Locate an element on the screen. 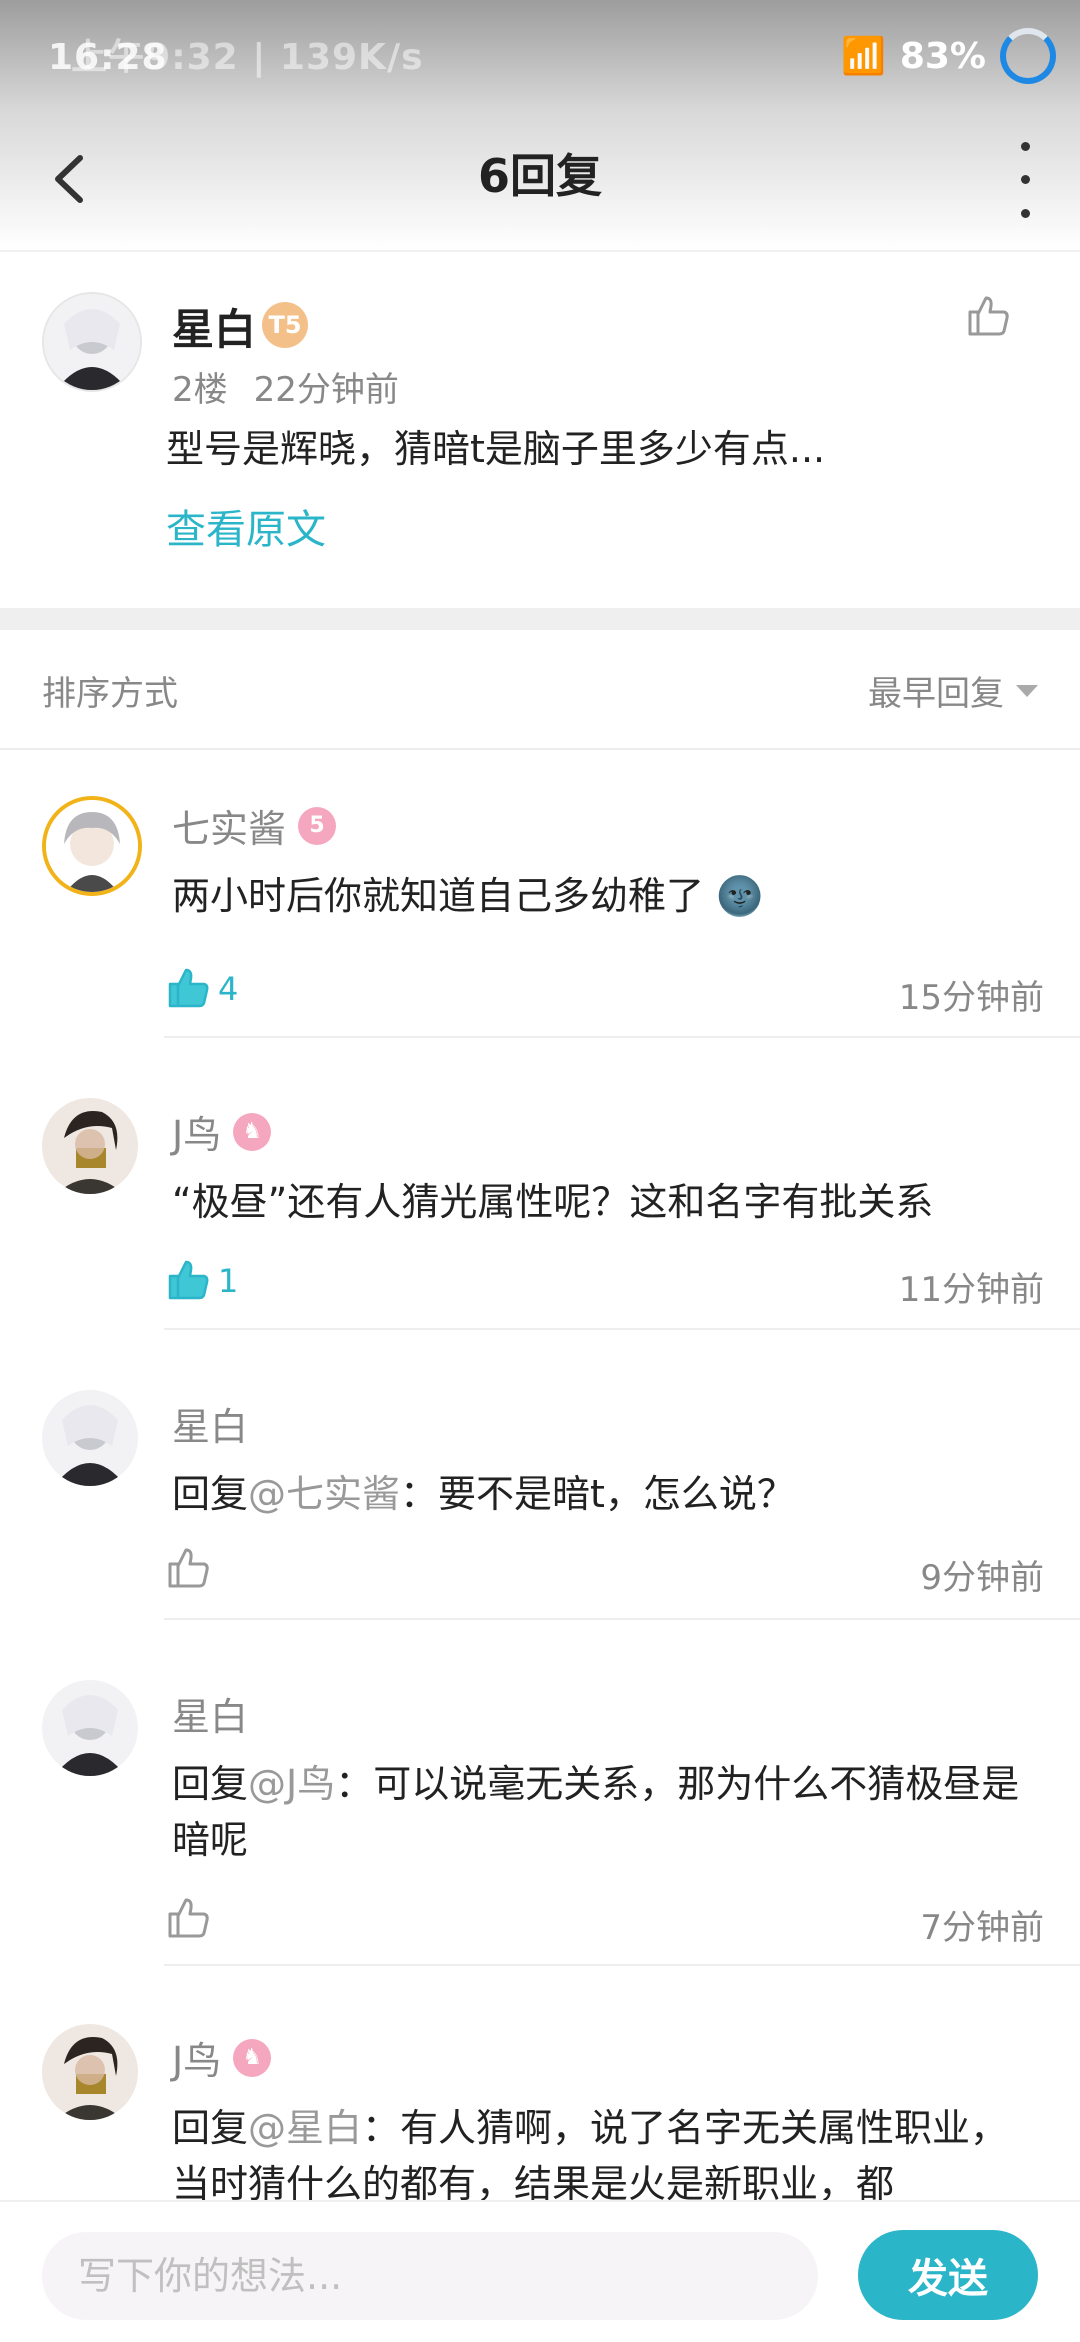 This screenshot has width=1080, height=2342. reply-footer: 4 15分钟前 is located at coordinates (604, 991).